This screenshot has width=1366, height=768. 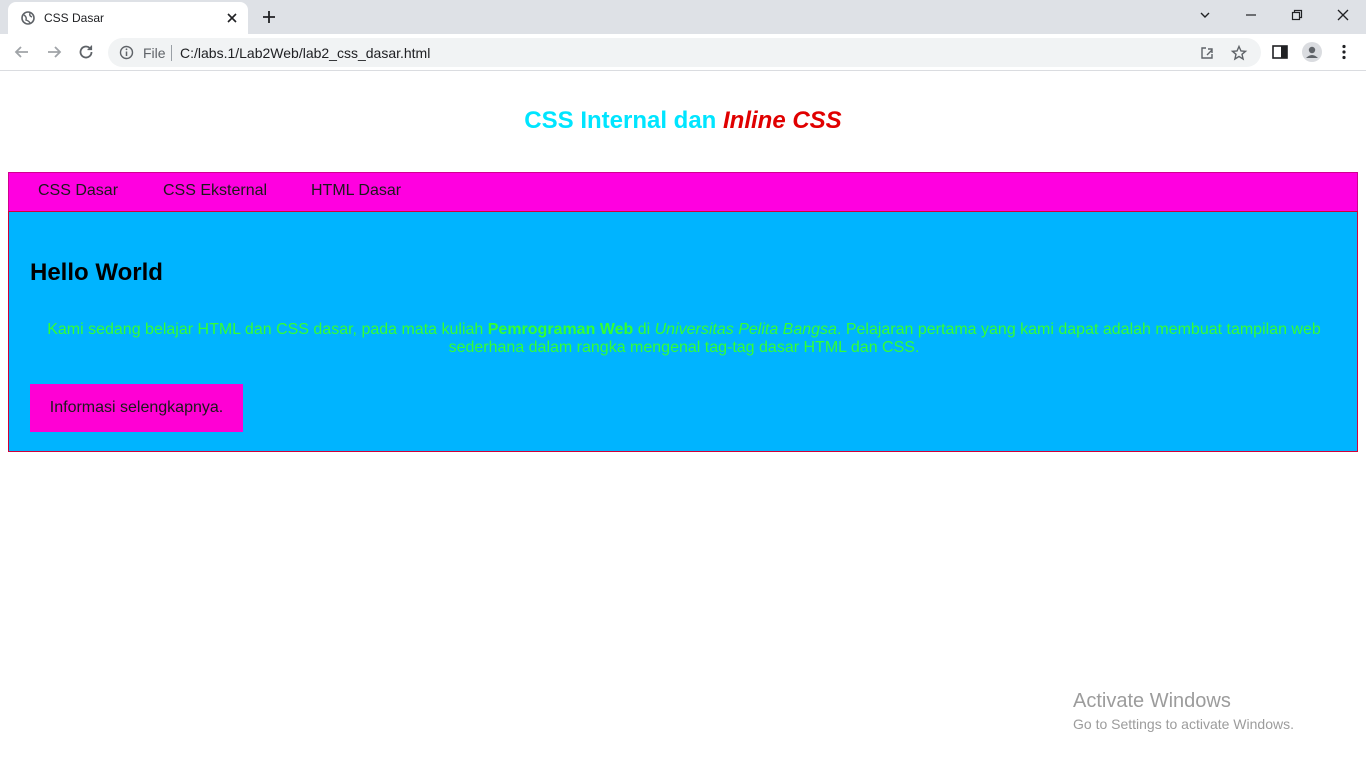 I want to click on tab-title: CSS Dasar, so click(x=74, y=18).